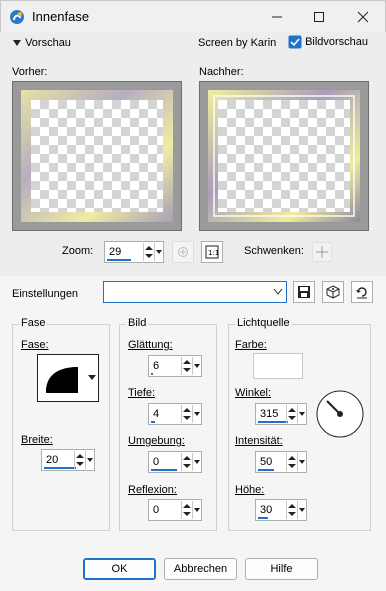 The image size is (386, 591). What do you see at coordinates (183, 252) in the screenshot?
I see `zoom-fit-button` at bounding box center [183, 252].